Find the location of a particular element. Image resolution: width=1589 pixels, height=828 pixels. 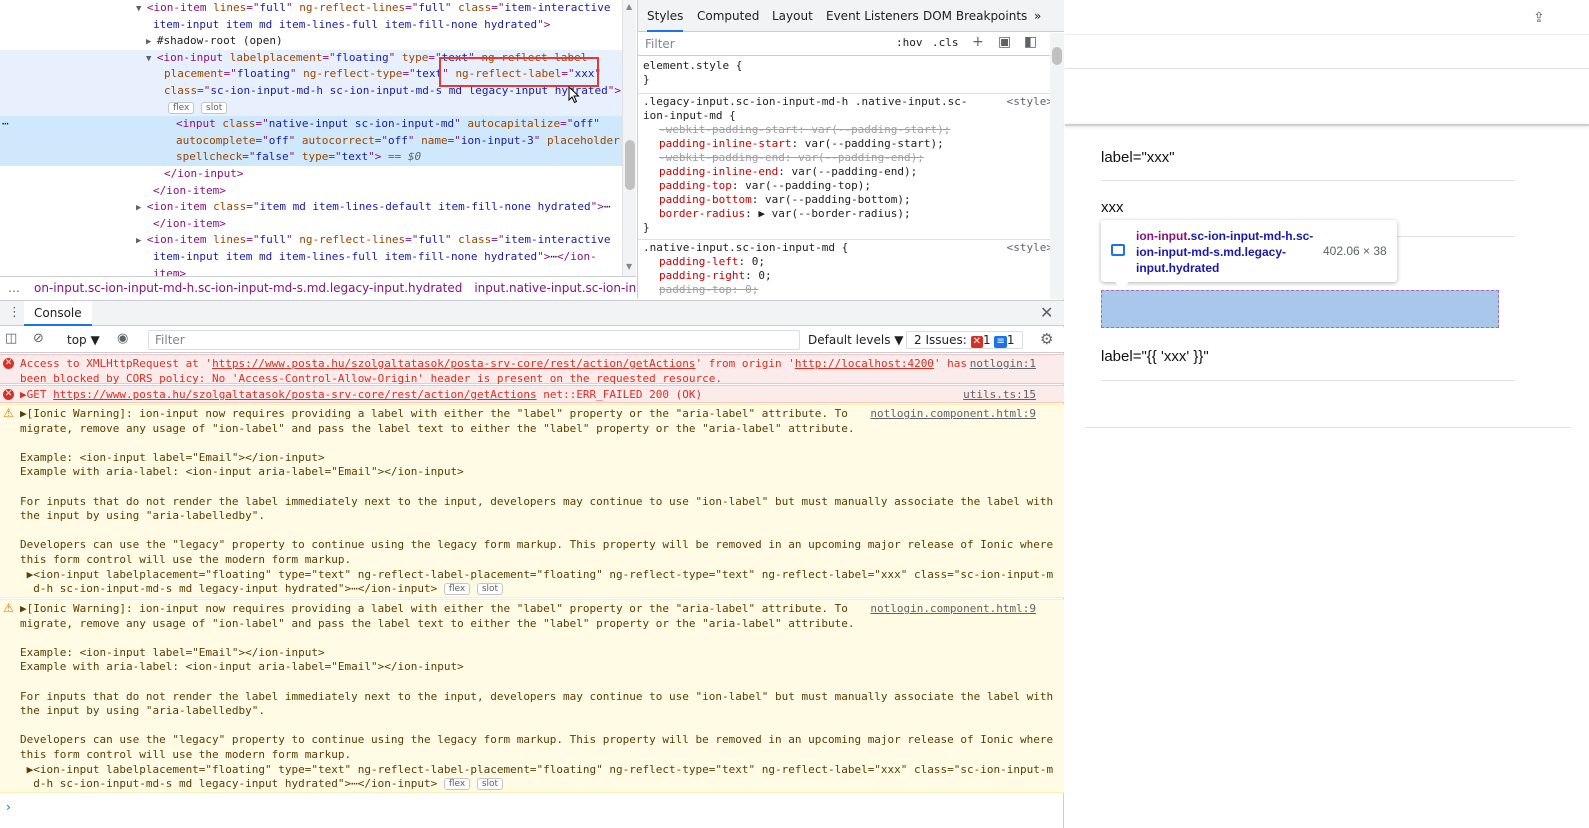

css-prop: padding-left is located at coordinates (698, 261).